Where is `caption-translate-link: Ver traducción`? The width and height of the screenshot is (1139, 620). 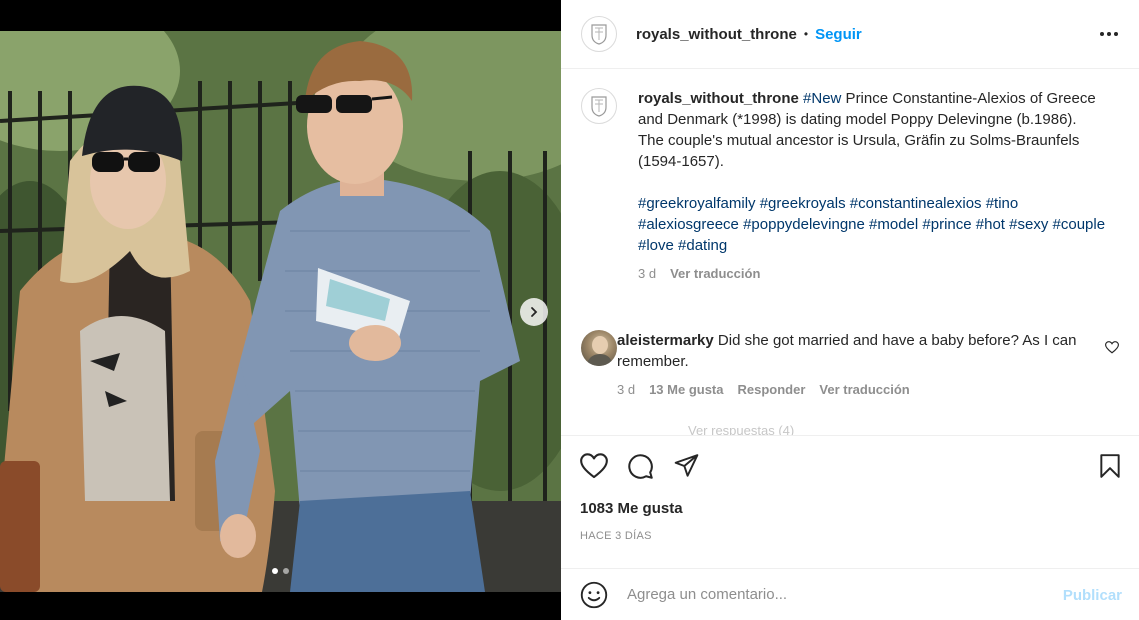 caption-translate-link: Ver traducción is located at coordinates (715, 273).